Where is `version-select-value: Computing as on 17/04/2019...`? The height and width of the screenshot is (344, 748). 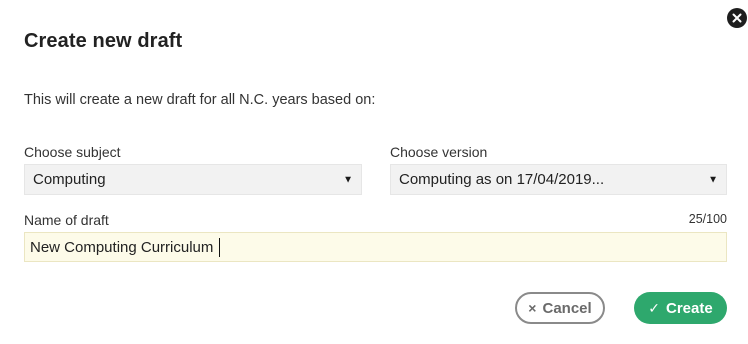 version-select-value: Computing as on 17/04/2019... is located at coordinates (502, 179).